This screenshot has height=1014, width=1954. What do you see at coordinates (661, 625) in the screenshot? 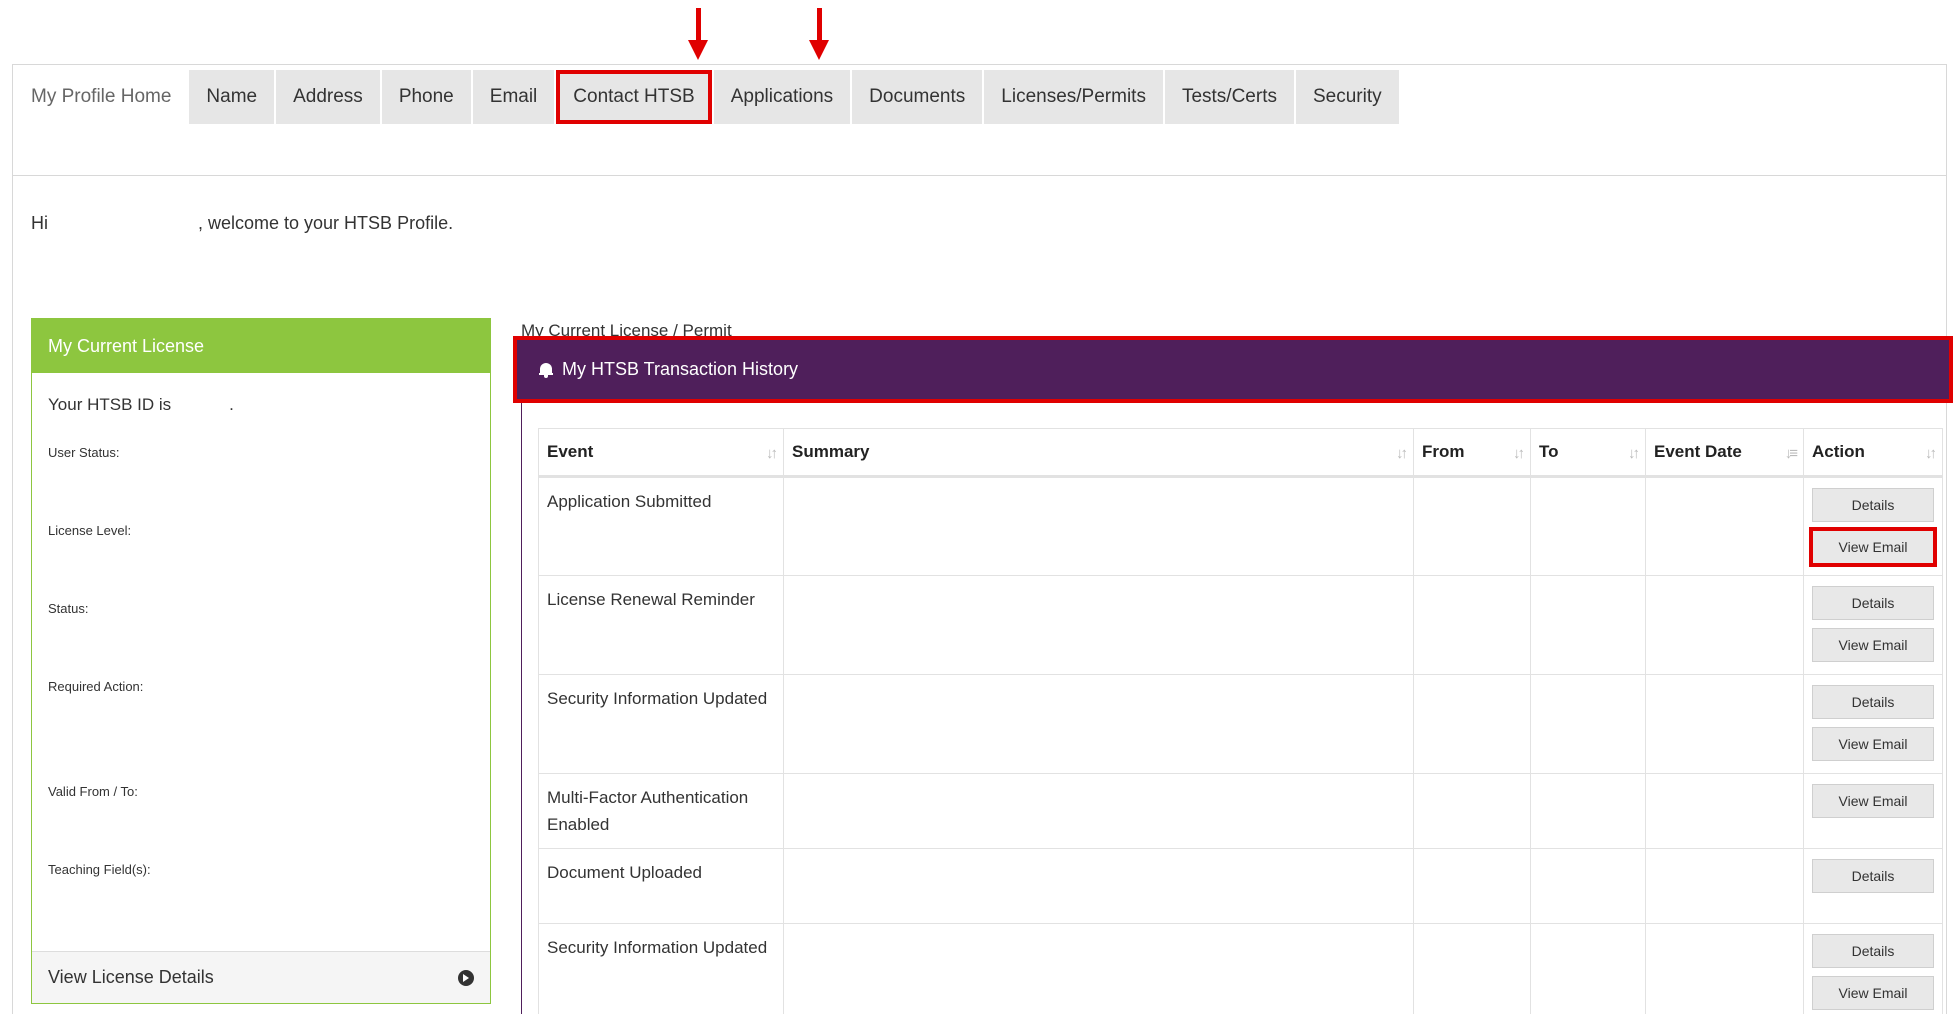
I see `event-cell: License Renewal Reminder` at bounding box center [661, 625].